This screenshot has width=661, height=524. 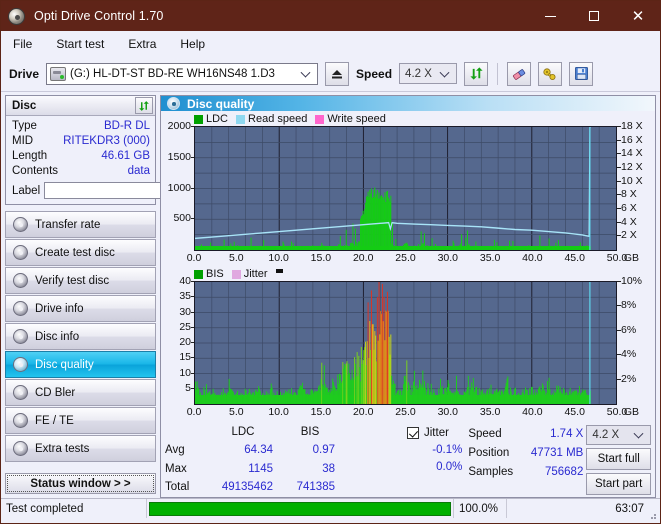 I want to click on close-button: ✕, so click(x=638, y=16).